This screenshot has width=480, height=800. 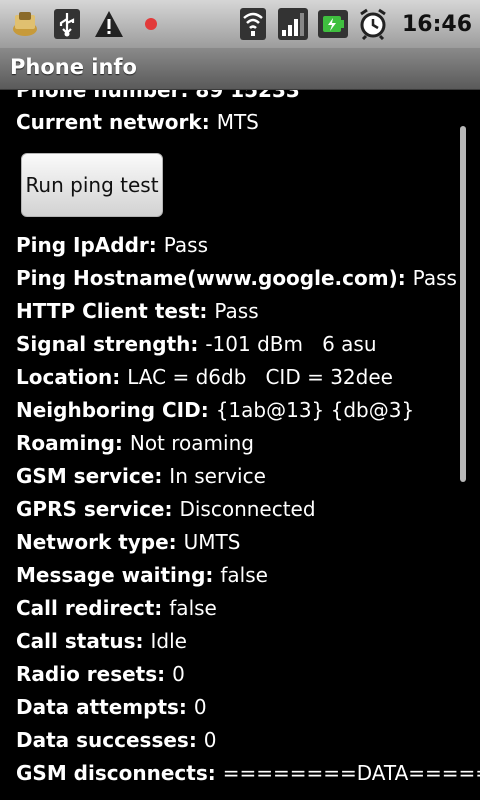 What do you see at coordinates (212, 542) in the screenshot?
I see `row-value: UMTS` at bounding box center [212, 542].